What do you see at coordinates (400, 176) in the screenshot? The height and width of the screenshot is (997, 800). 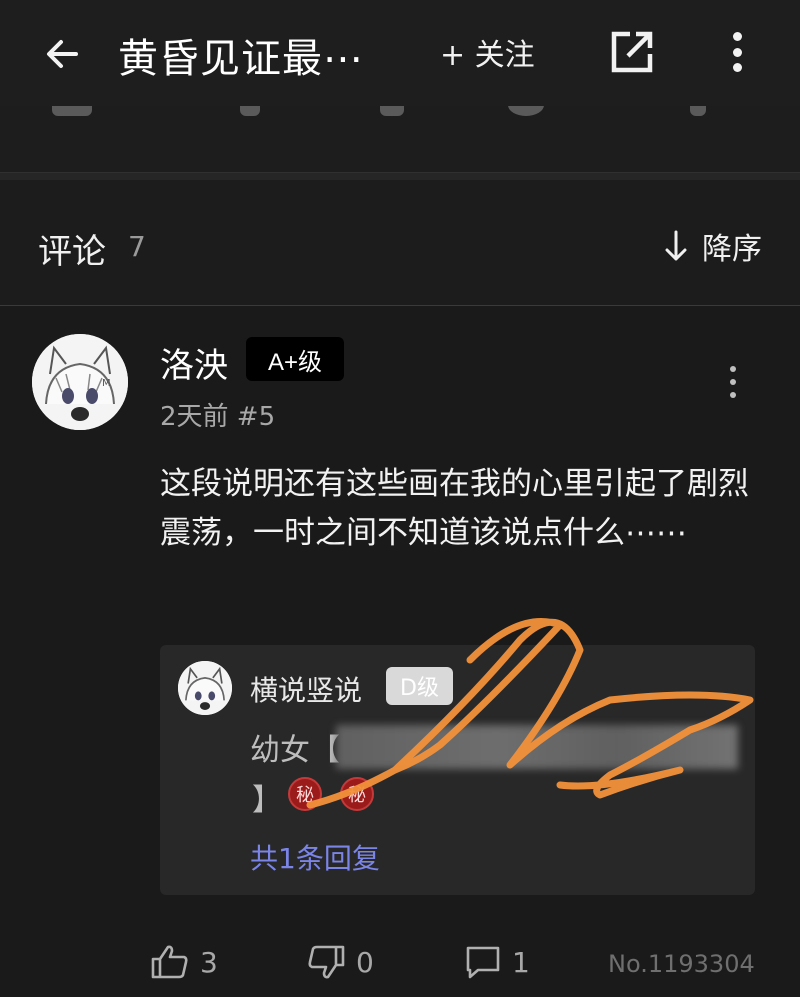 I see `section-divider` at bounding box center [400, 176].